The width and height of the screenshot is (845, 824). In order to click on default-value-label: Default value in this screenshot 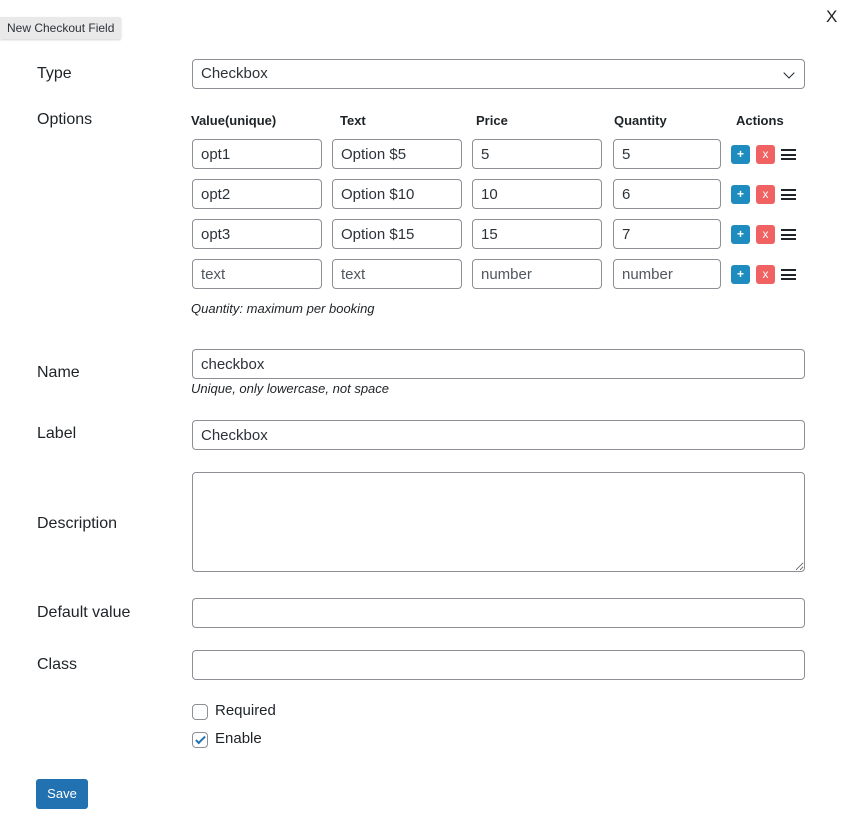, I will do `click(84, 612)`.